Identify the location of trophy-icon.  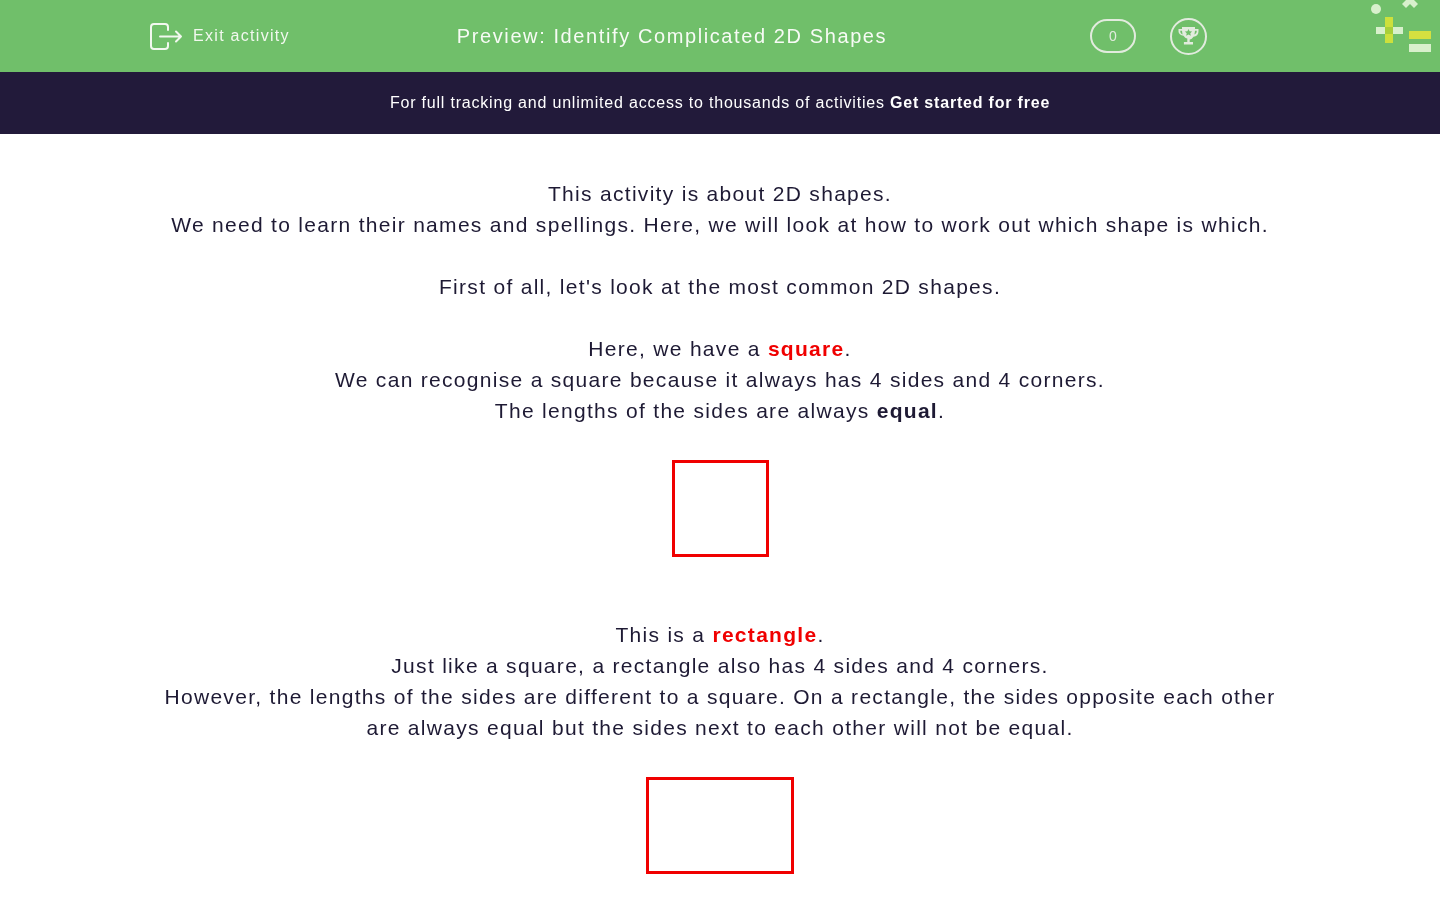
(1188, 36).